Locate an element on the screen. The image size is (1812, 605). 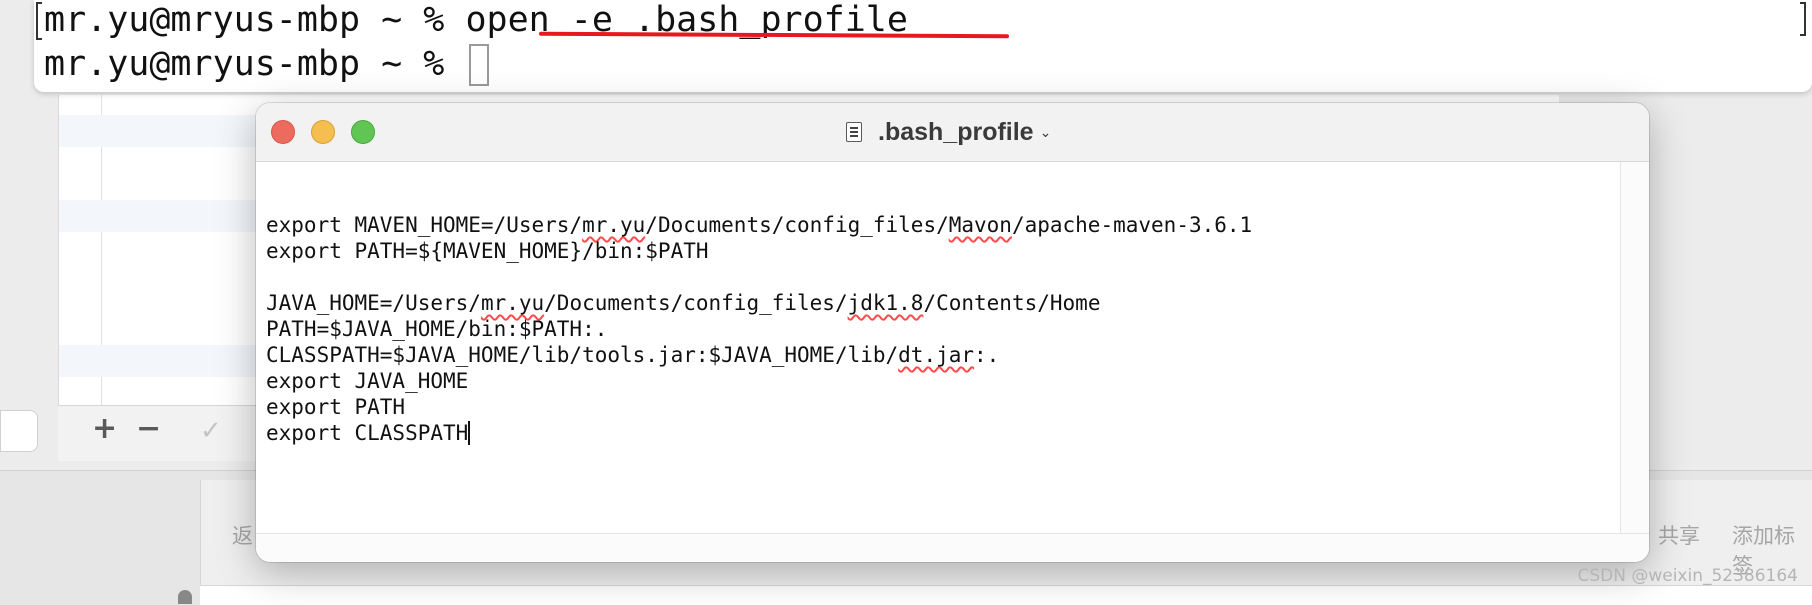
close-button is located at coordinates (283, 132).